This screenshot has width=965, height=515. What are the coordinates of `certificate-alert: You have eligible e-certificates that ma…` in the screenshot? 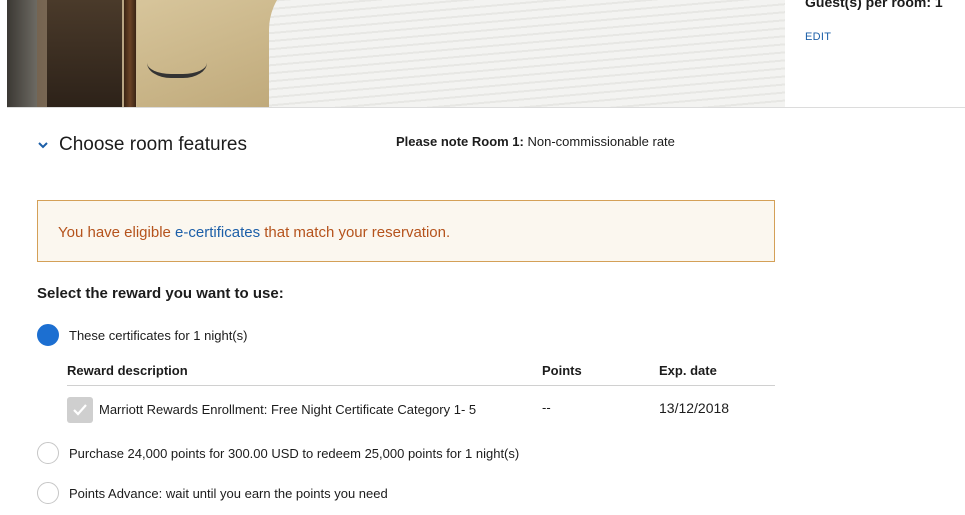 It's located at (406, 231).